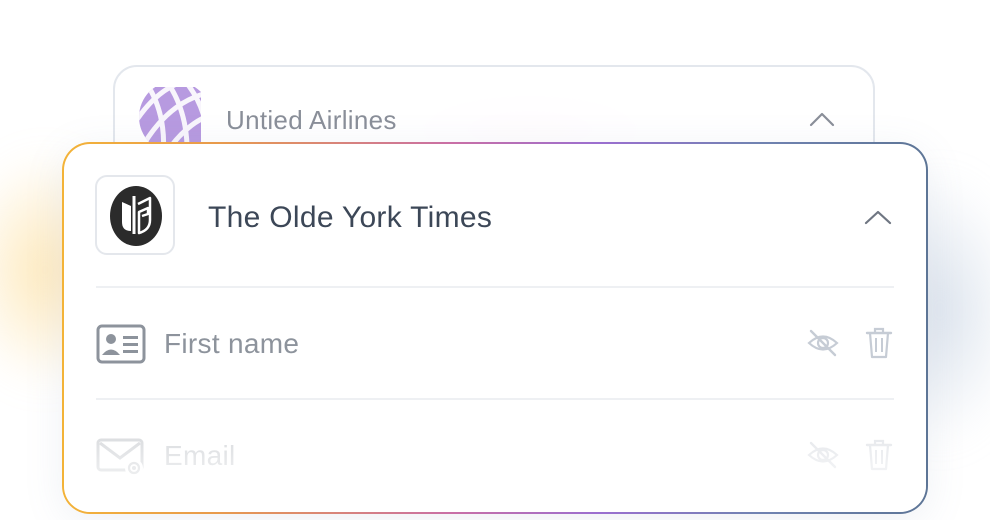 Image resolution: width=990 pixels, height=520 pixels. Describe the element at coordinates (200, 455) in the screenshot. I see `field-label: Email` at that location.